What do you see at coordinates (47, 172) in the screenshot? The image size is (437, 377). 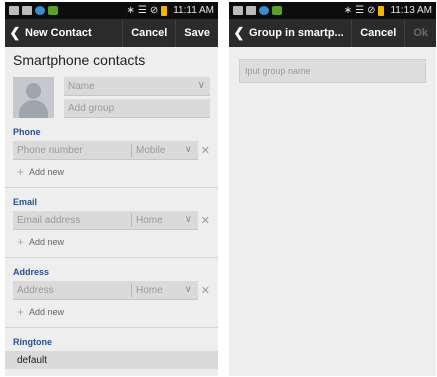 I see `add-phone-label: Add new` at bounding box center [47, 172].